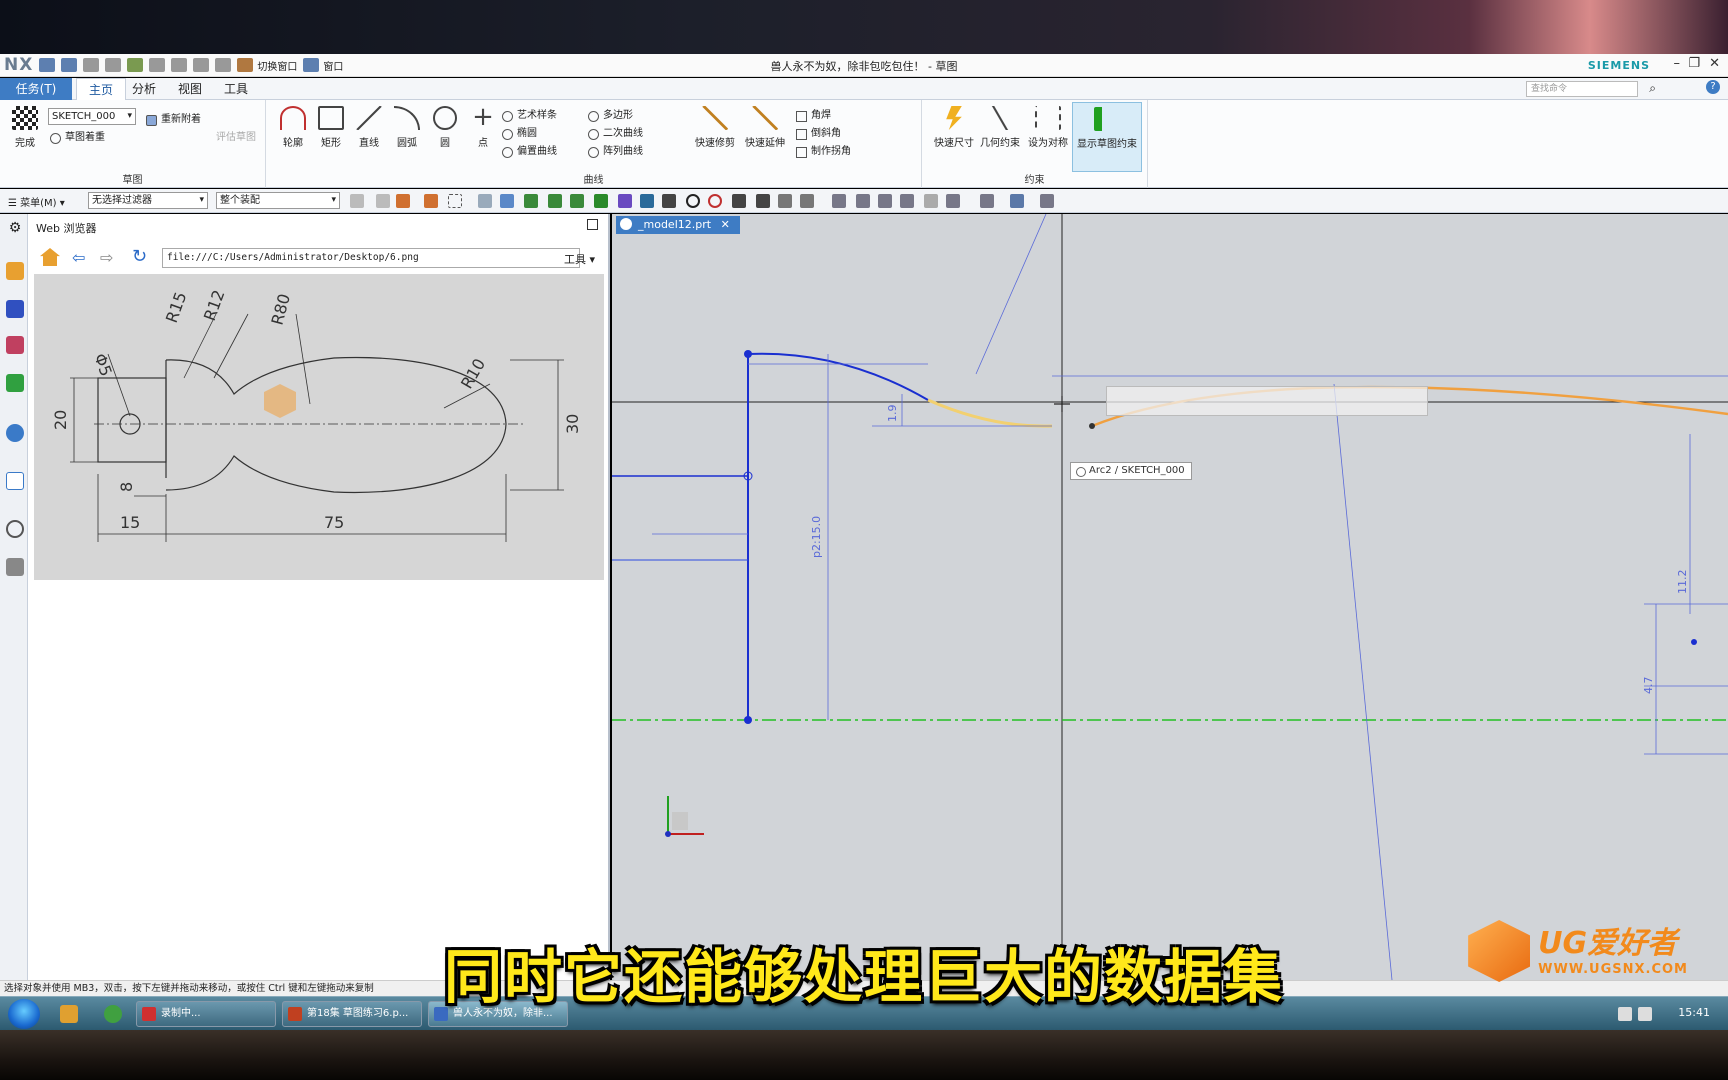  What do you see at coordinates (148, 200) in the screenshot?
I see `selection-filter-select: 无选择过滤器` at bounding box center [148, 200].